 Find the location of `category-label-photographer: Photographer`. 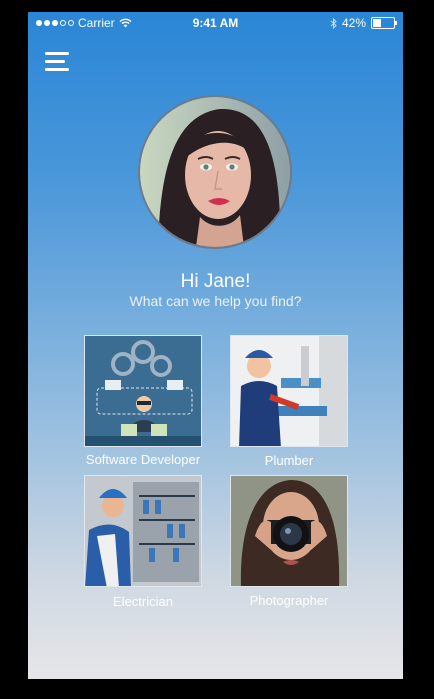

category-label-photographer: Photographer is located at coordinates (289, 600).